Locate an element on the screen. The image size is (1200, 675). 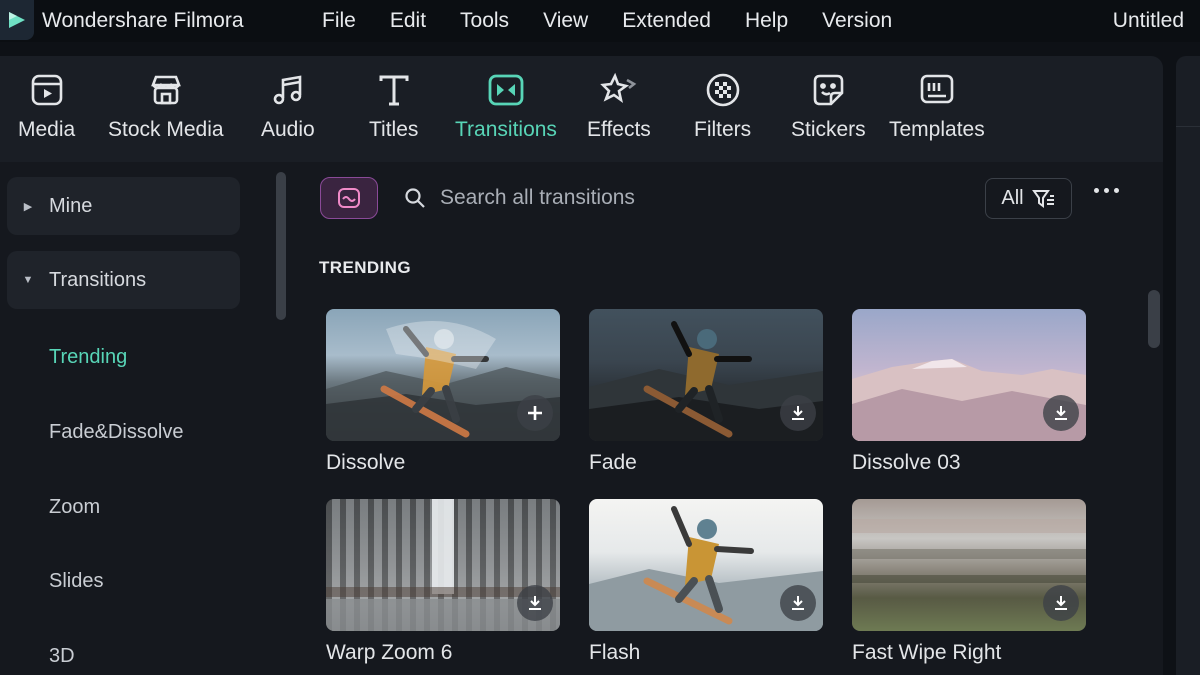
caret-right-icon: ▶ is located at coordinates (28, 206).